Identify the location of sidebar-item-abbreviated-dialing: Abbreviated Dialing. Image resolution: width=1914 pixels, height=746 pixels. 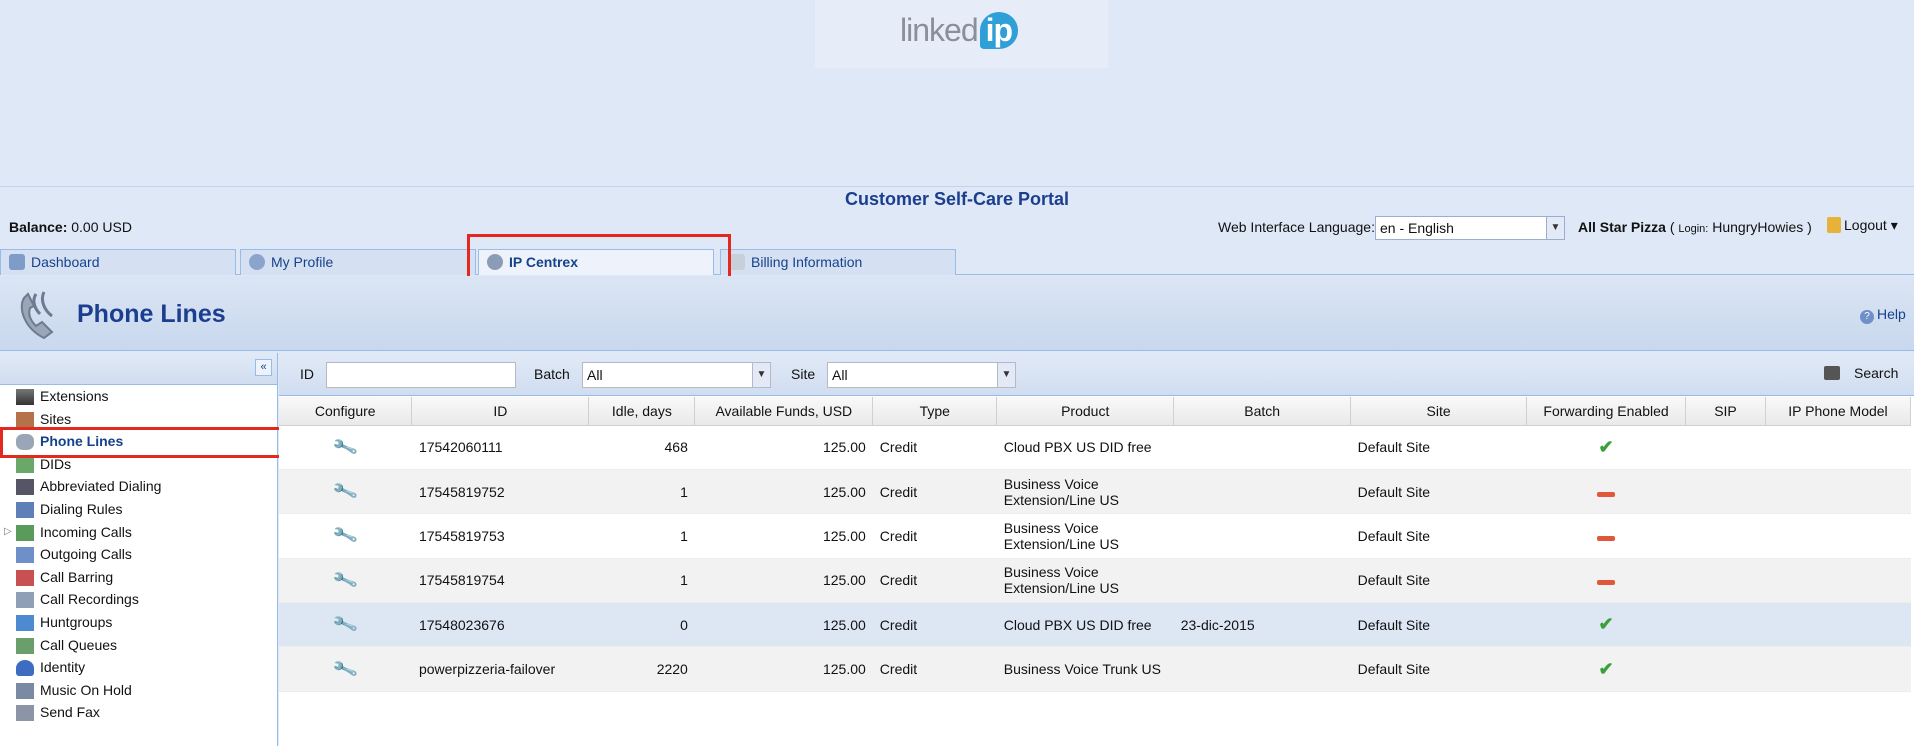
(139, 486).